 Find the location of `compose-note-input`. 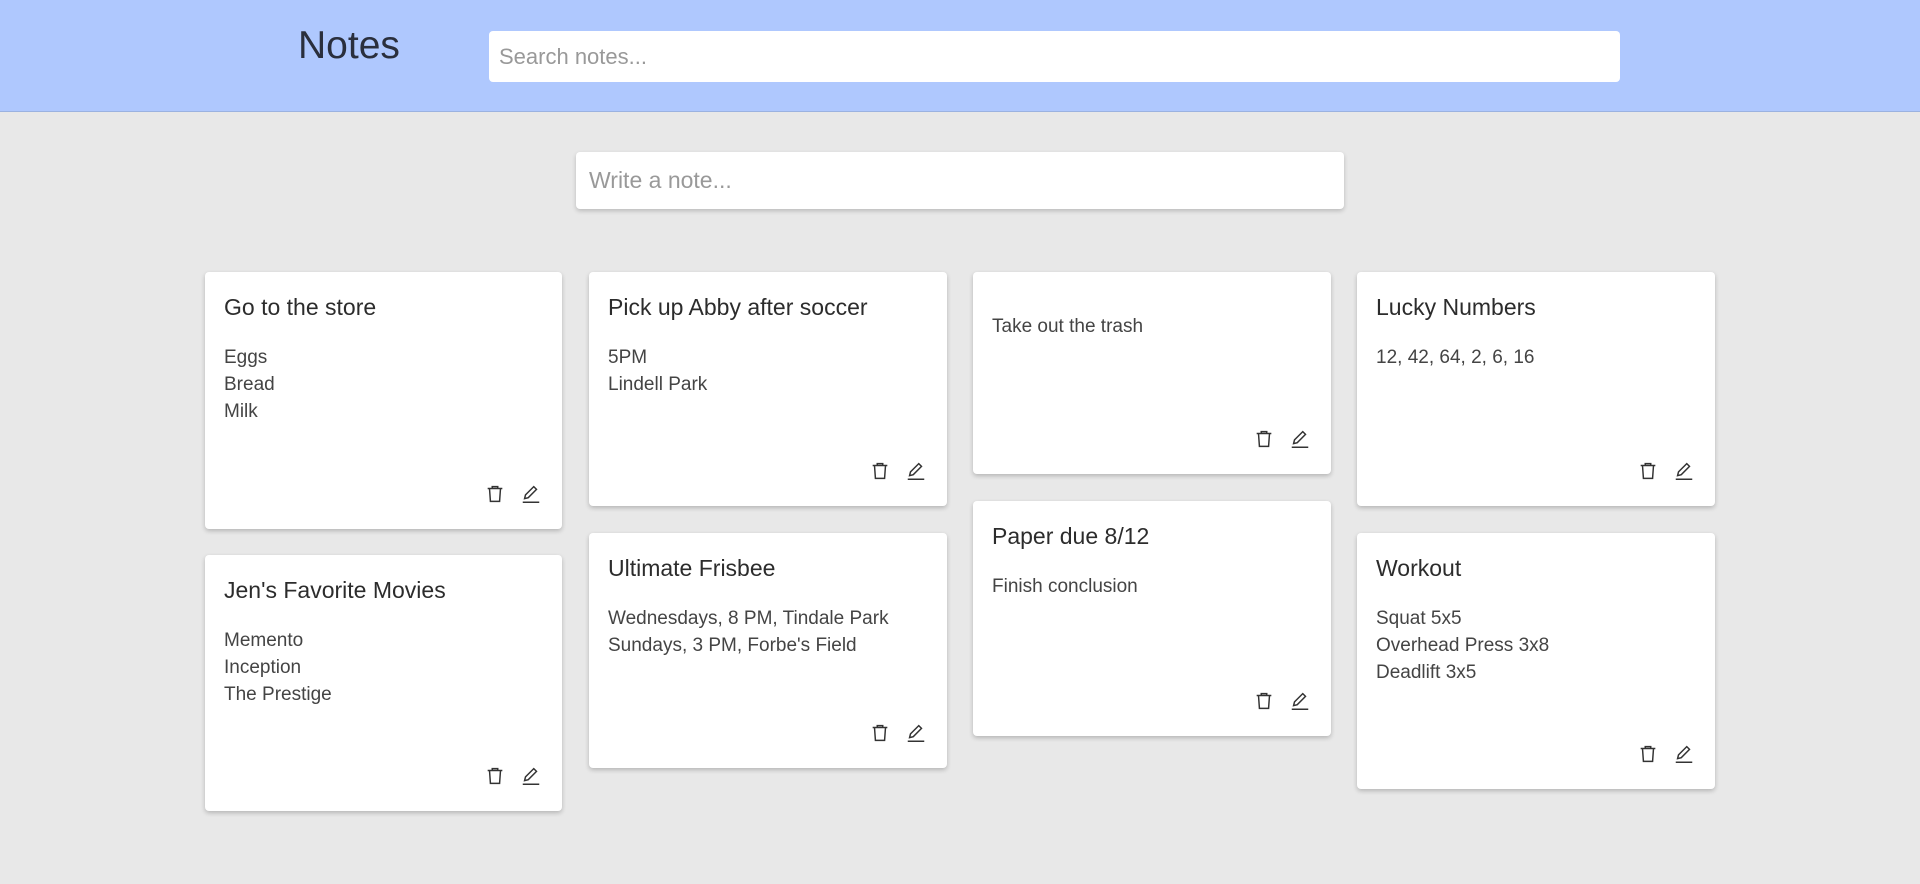

compose-note-input is located at coordinates (960, 180).